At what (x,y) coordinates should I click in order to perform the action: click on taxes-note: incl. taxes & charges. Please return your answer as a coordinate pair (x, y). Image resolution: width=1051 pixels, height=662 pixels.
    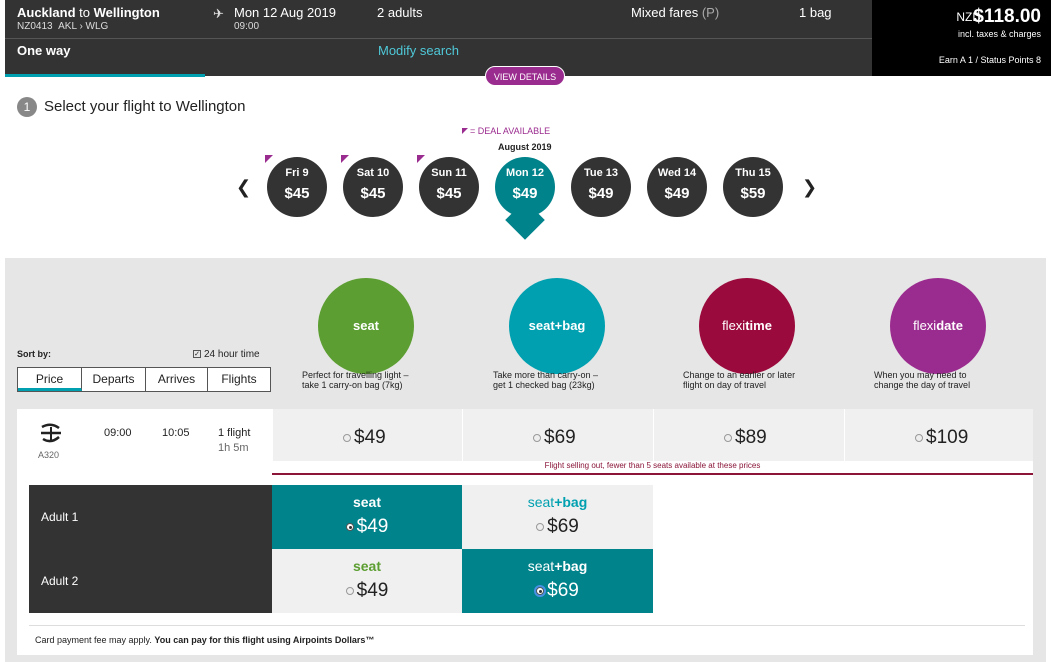
    Looking at the image, I should click on (999, 34).